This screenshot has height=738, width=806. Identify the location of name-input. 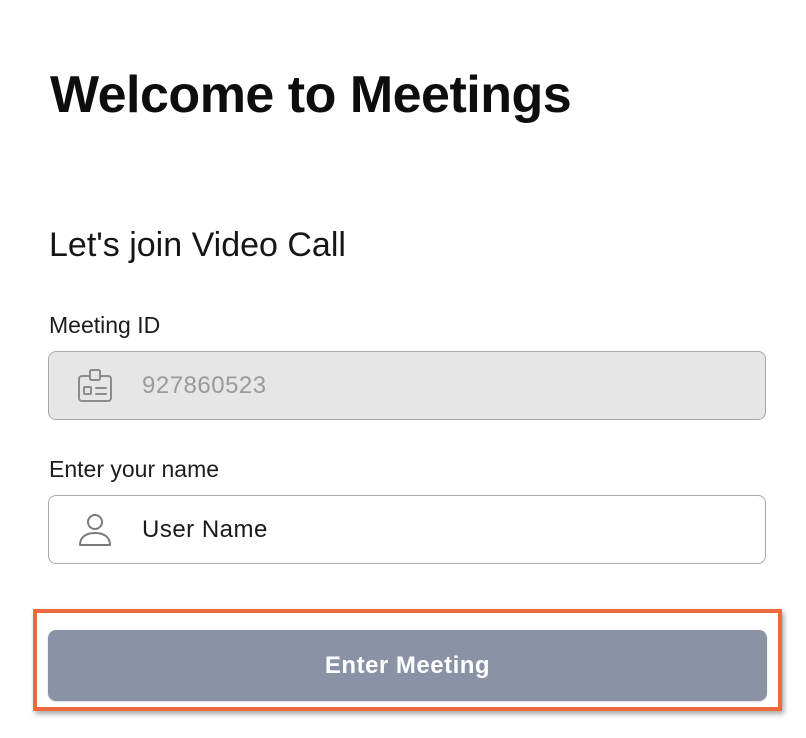
(442, 529).